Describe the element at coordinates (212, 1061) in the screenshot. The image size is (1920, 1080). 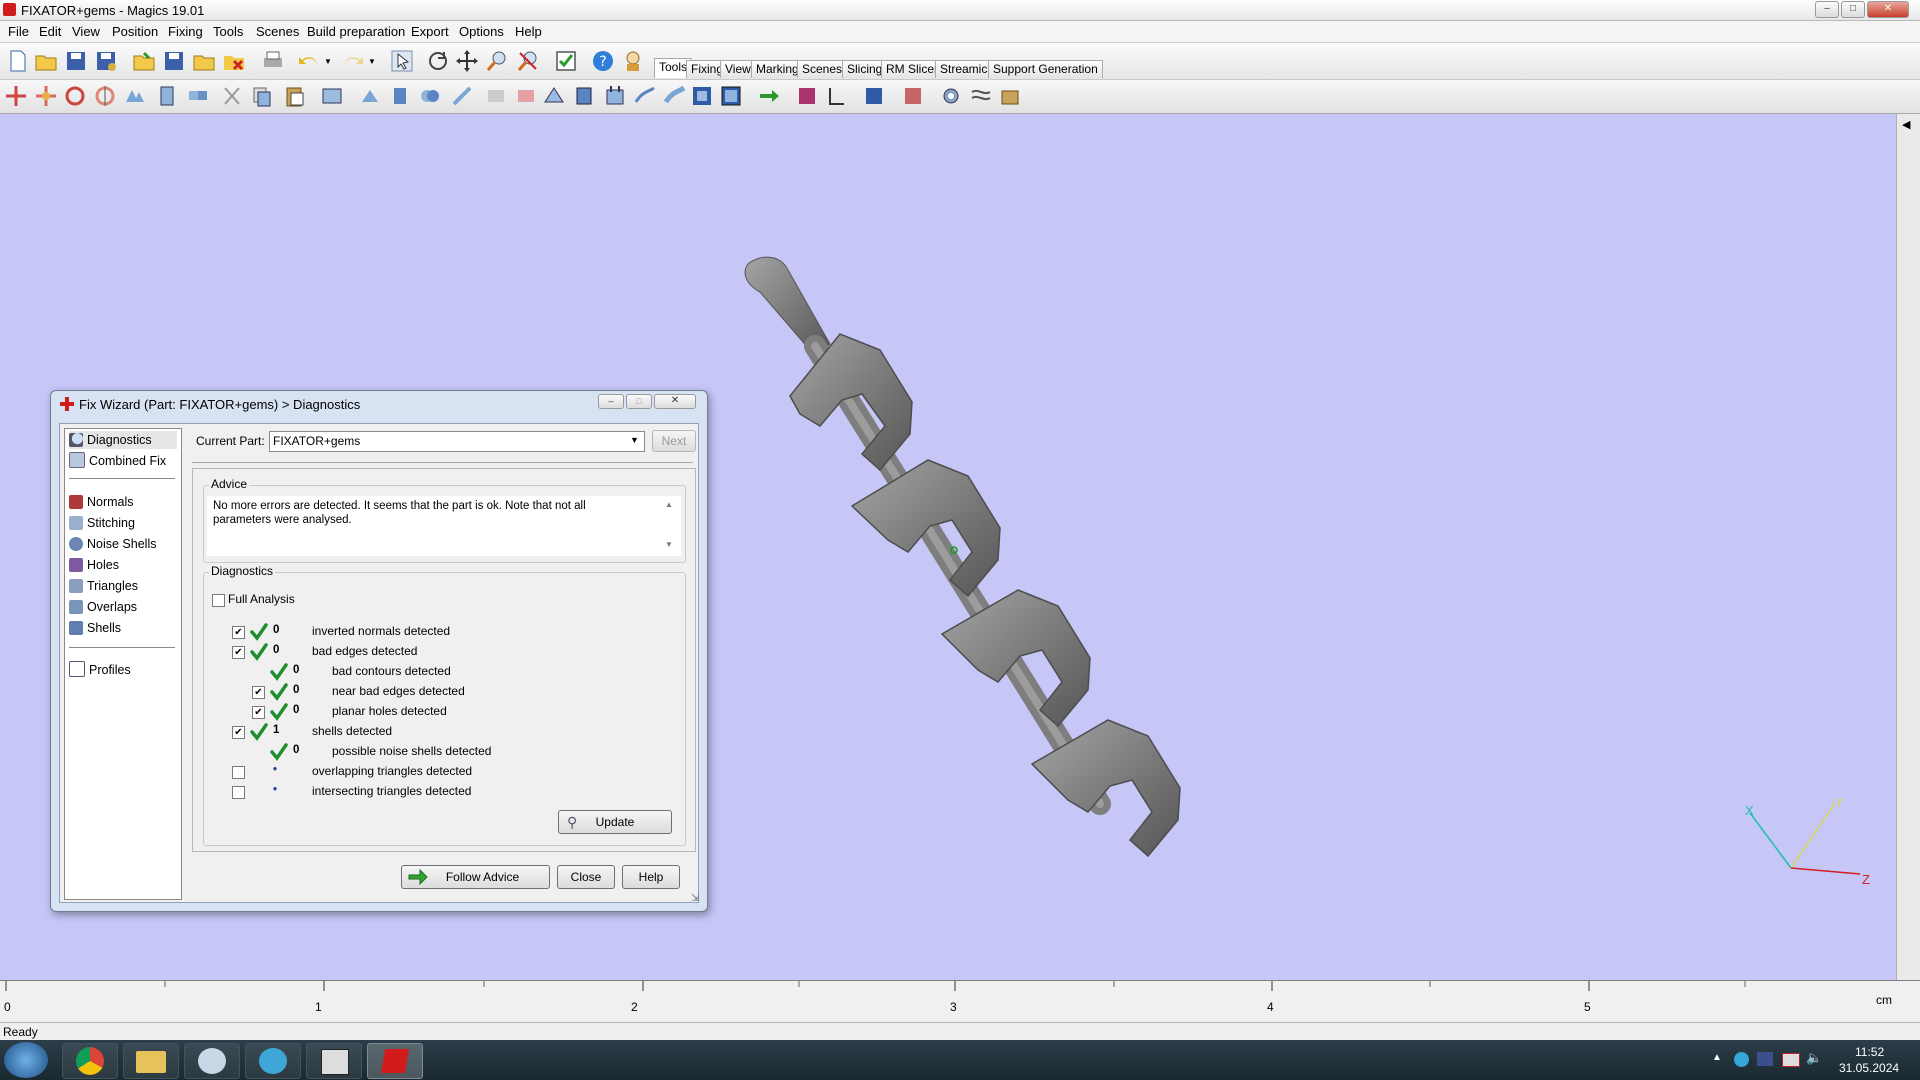
I see `taskbar-paint` at that location.